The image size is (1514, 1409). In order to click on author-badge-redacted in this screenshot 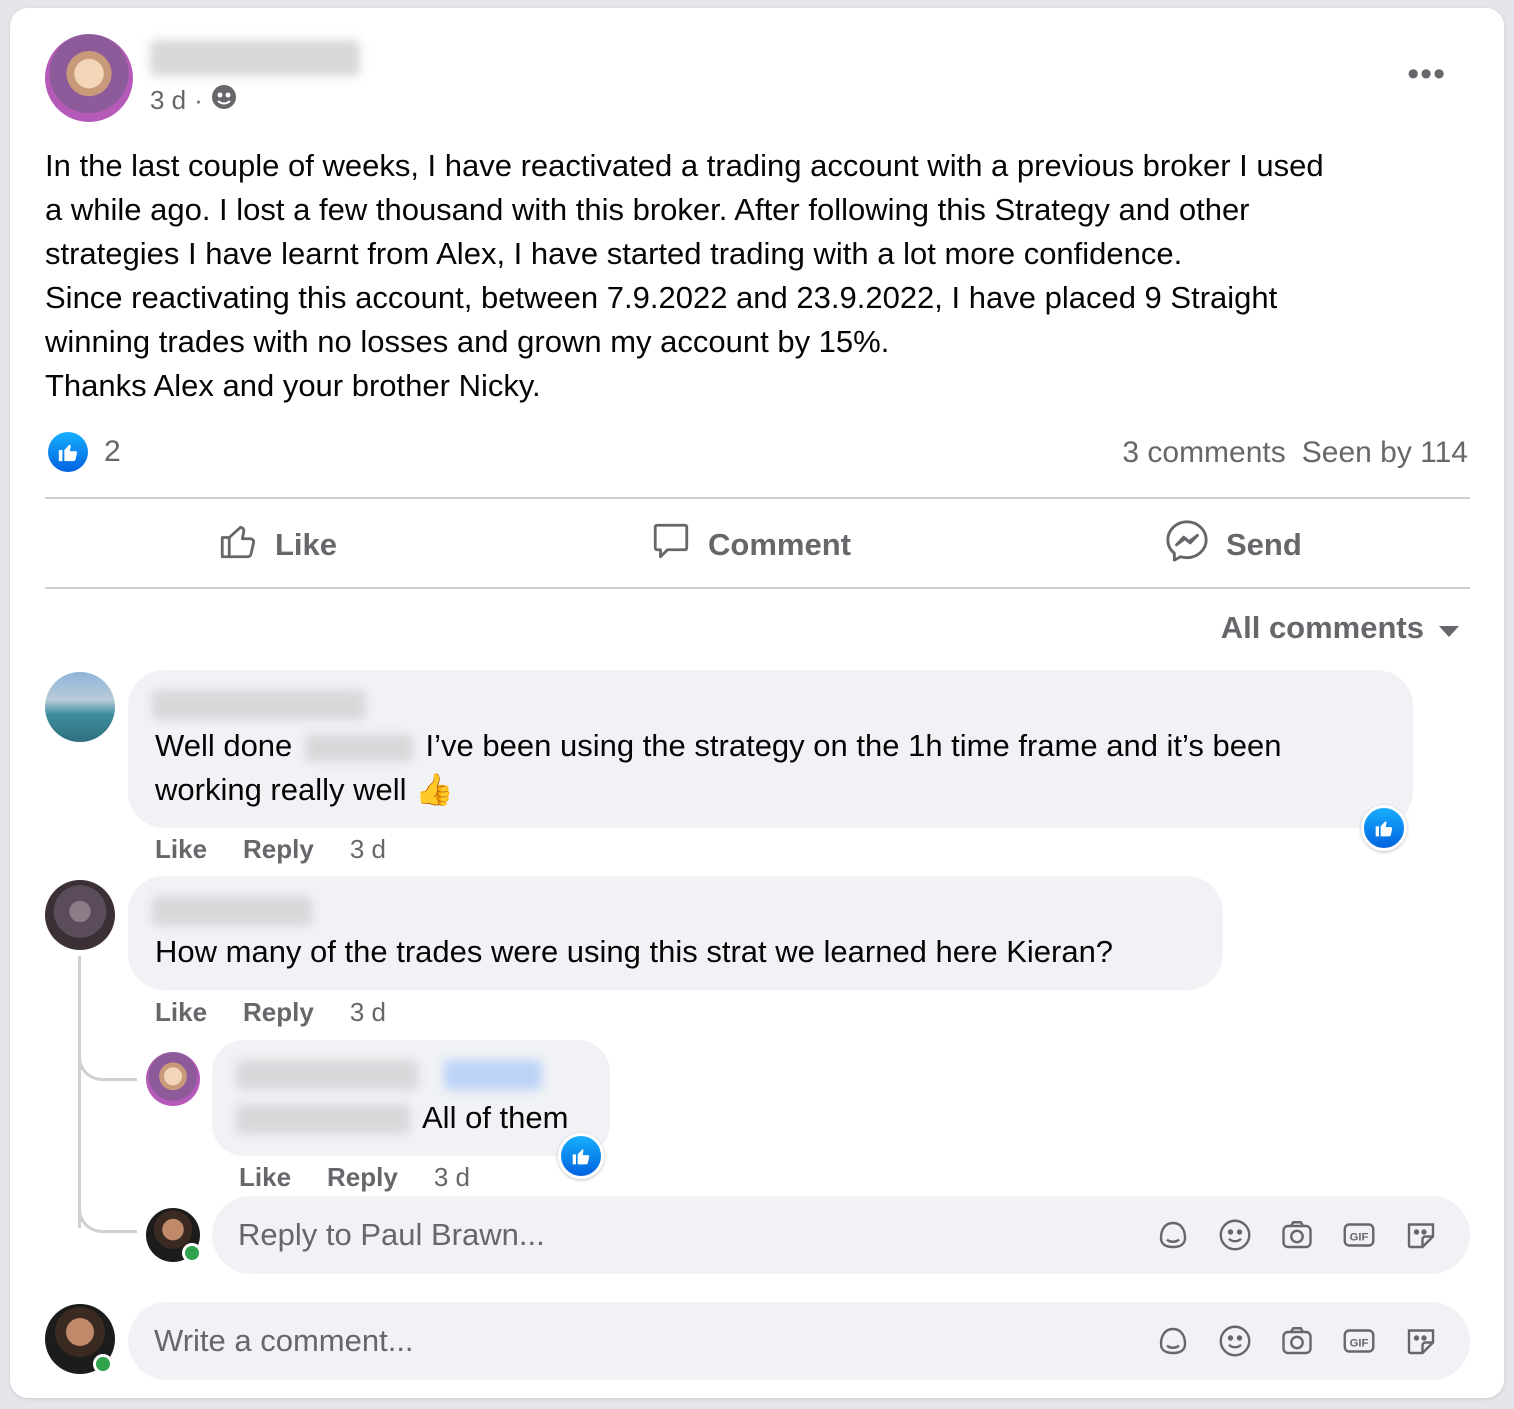, I will do `click(493, 1075)`.